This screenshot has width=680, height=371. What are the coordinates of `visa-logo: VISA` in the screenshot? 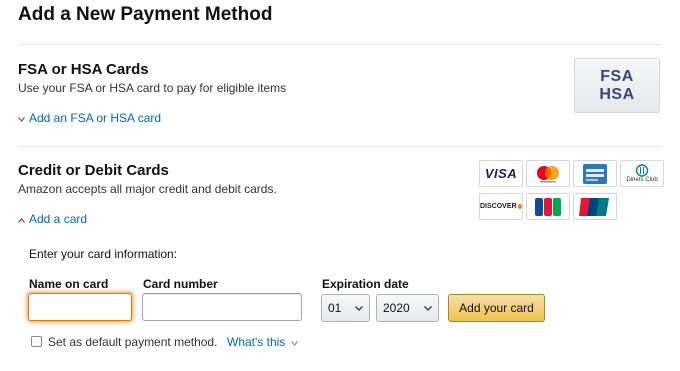 It's located at (501, 173).